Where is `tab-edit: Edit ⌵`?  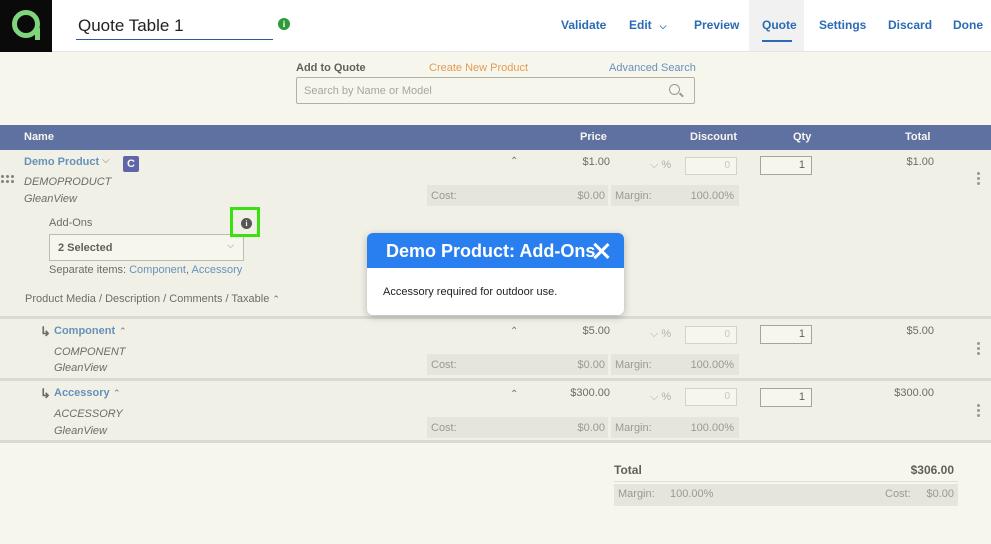 tab-edit: Edit ⌵ is located at coordinates (648, 25).